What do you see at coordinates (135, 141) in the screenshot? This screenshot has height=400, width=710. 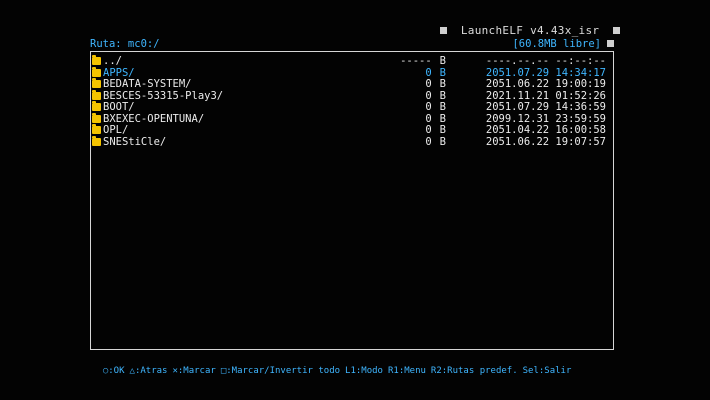 I see `file-name: SNEStiCle/` at bounding box center [135, 141].